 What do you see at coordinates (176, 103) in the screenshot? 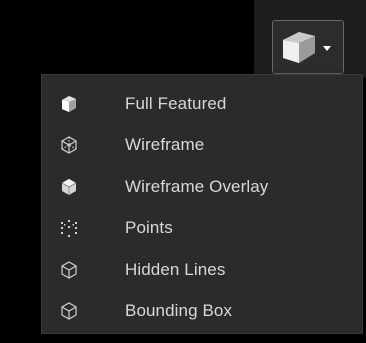
I see `menu-item-label: Full Featured` at bounding box center [176, 103].